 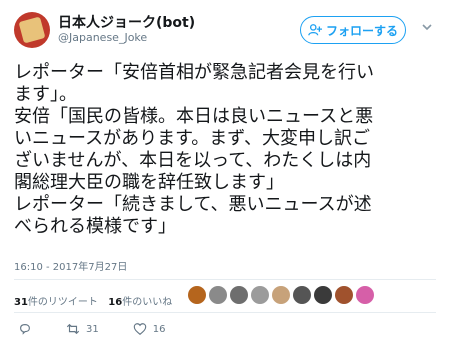 What do you see at coordinates (115, 302) in the screenshot?
I see `like-stat-count: 16` at bounding box center [115, 302].